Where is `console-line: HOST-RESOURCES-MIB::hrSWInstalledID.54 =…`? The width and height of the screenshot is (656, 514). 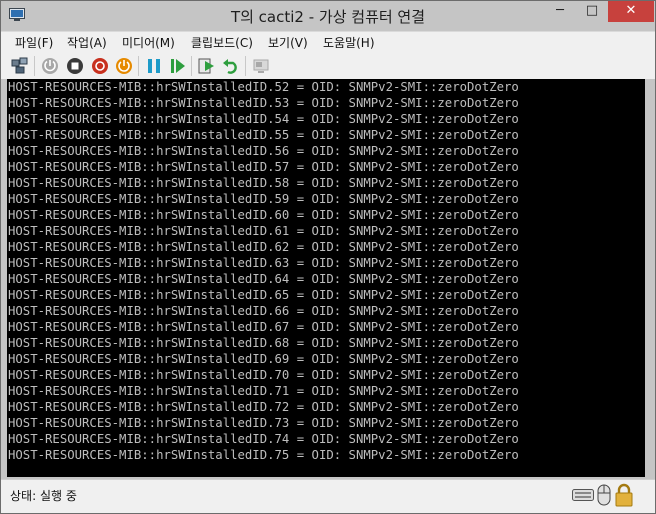
console-line: HOST-RESOURCES-MIB::hrSWInstalledID.54 =… is located at coordinates (263, 119).